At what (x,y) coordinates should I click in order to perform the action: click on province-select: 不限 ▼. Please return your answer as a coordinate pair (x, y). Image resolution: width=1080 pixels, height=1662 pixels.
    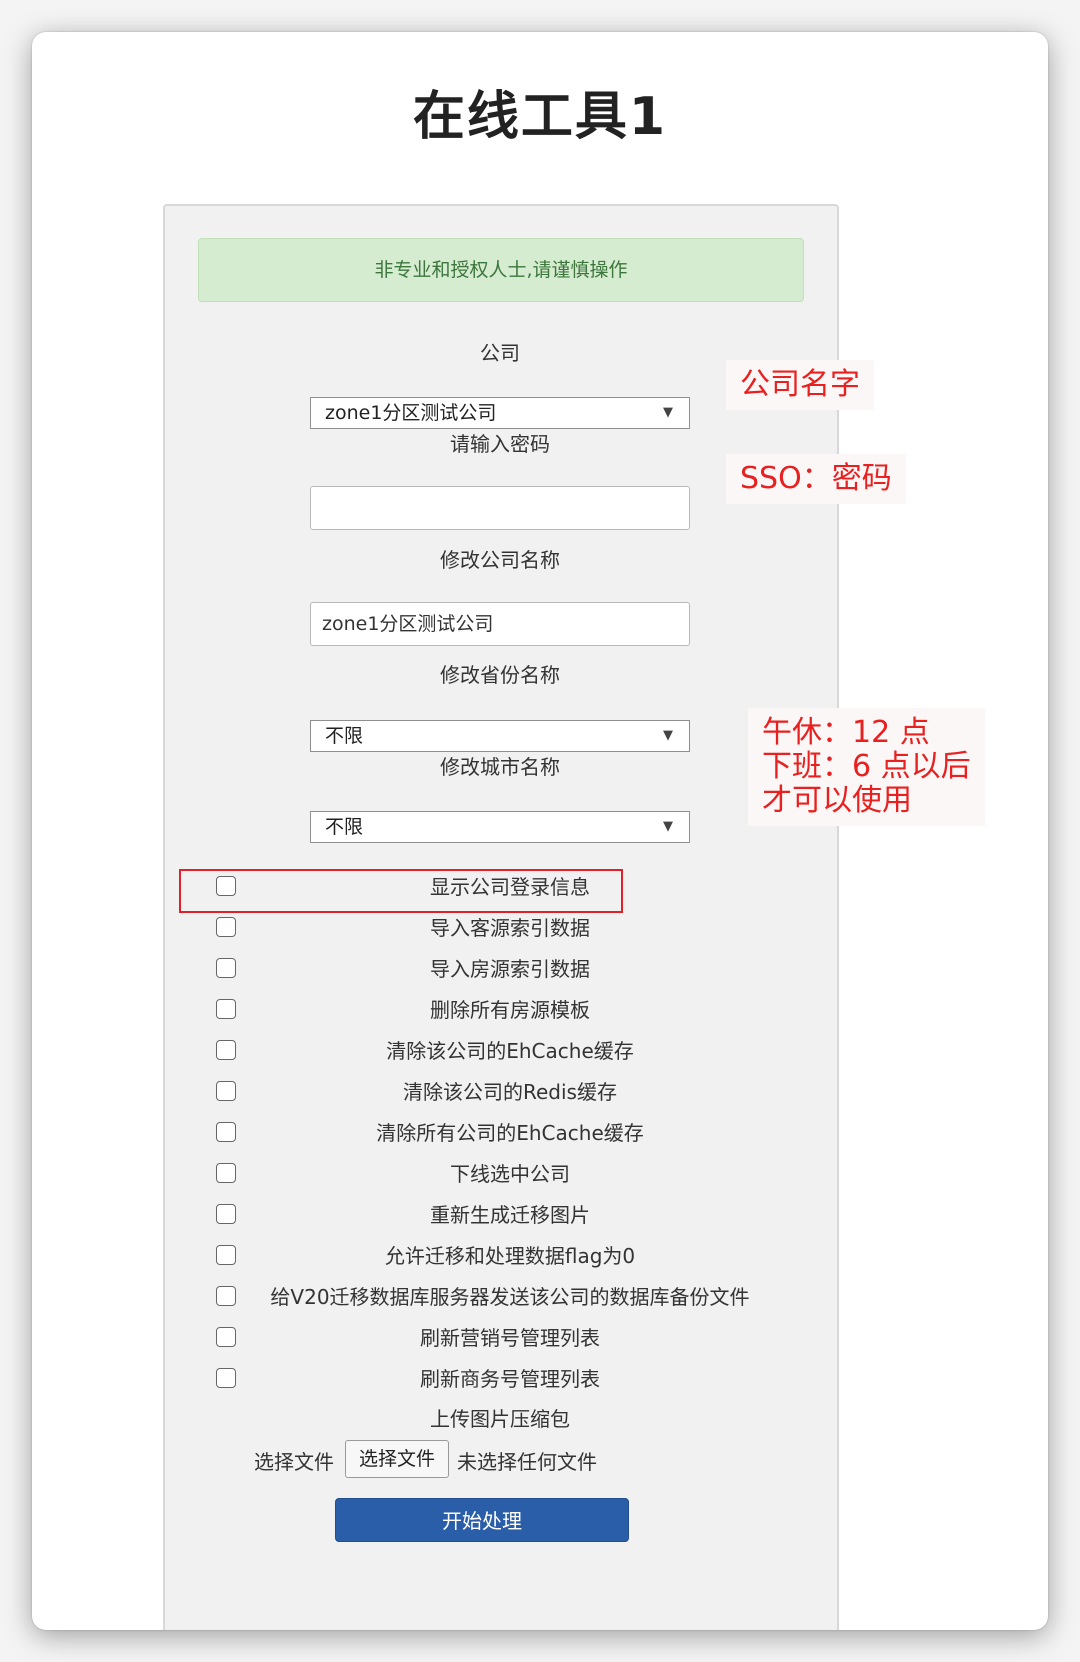
    Looking at the image, I should click on (500, 736).